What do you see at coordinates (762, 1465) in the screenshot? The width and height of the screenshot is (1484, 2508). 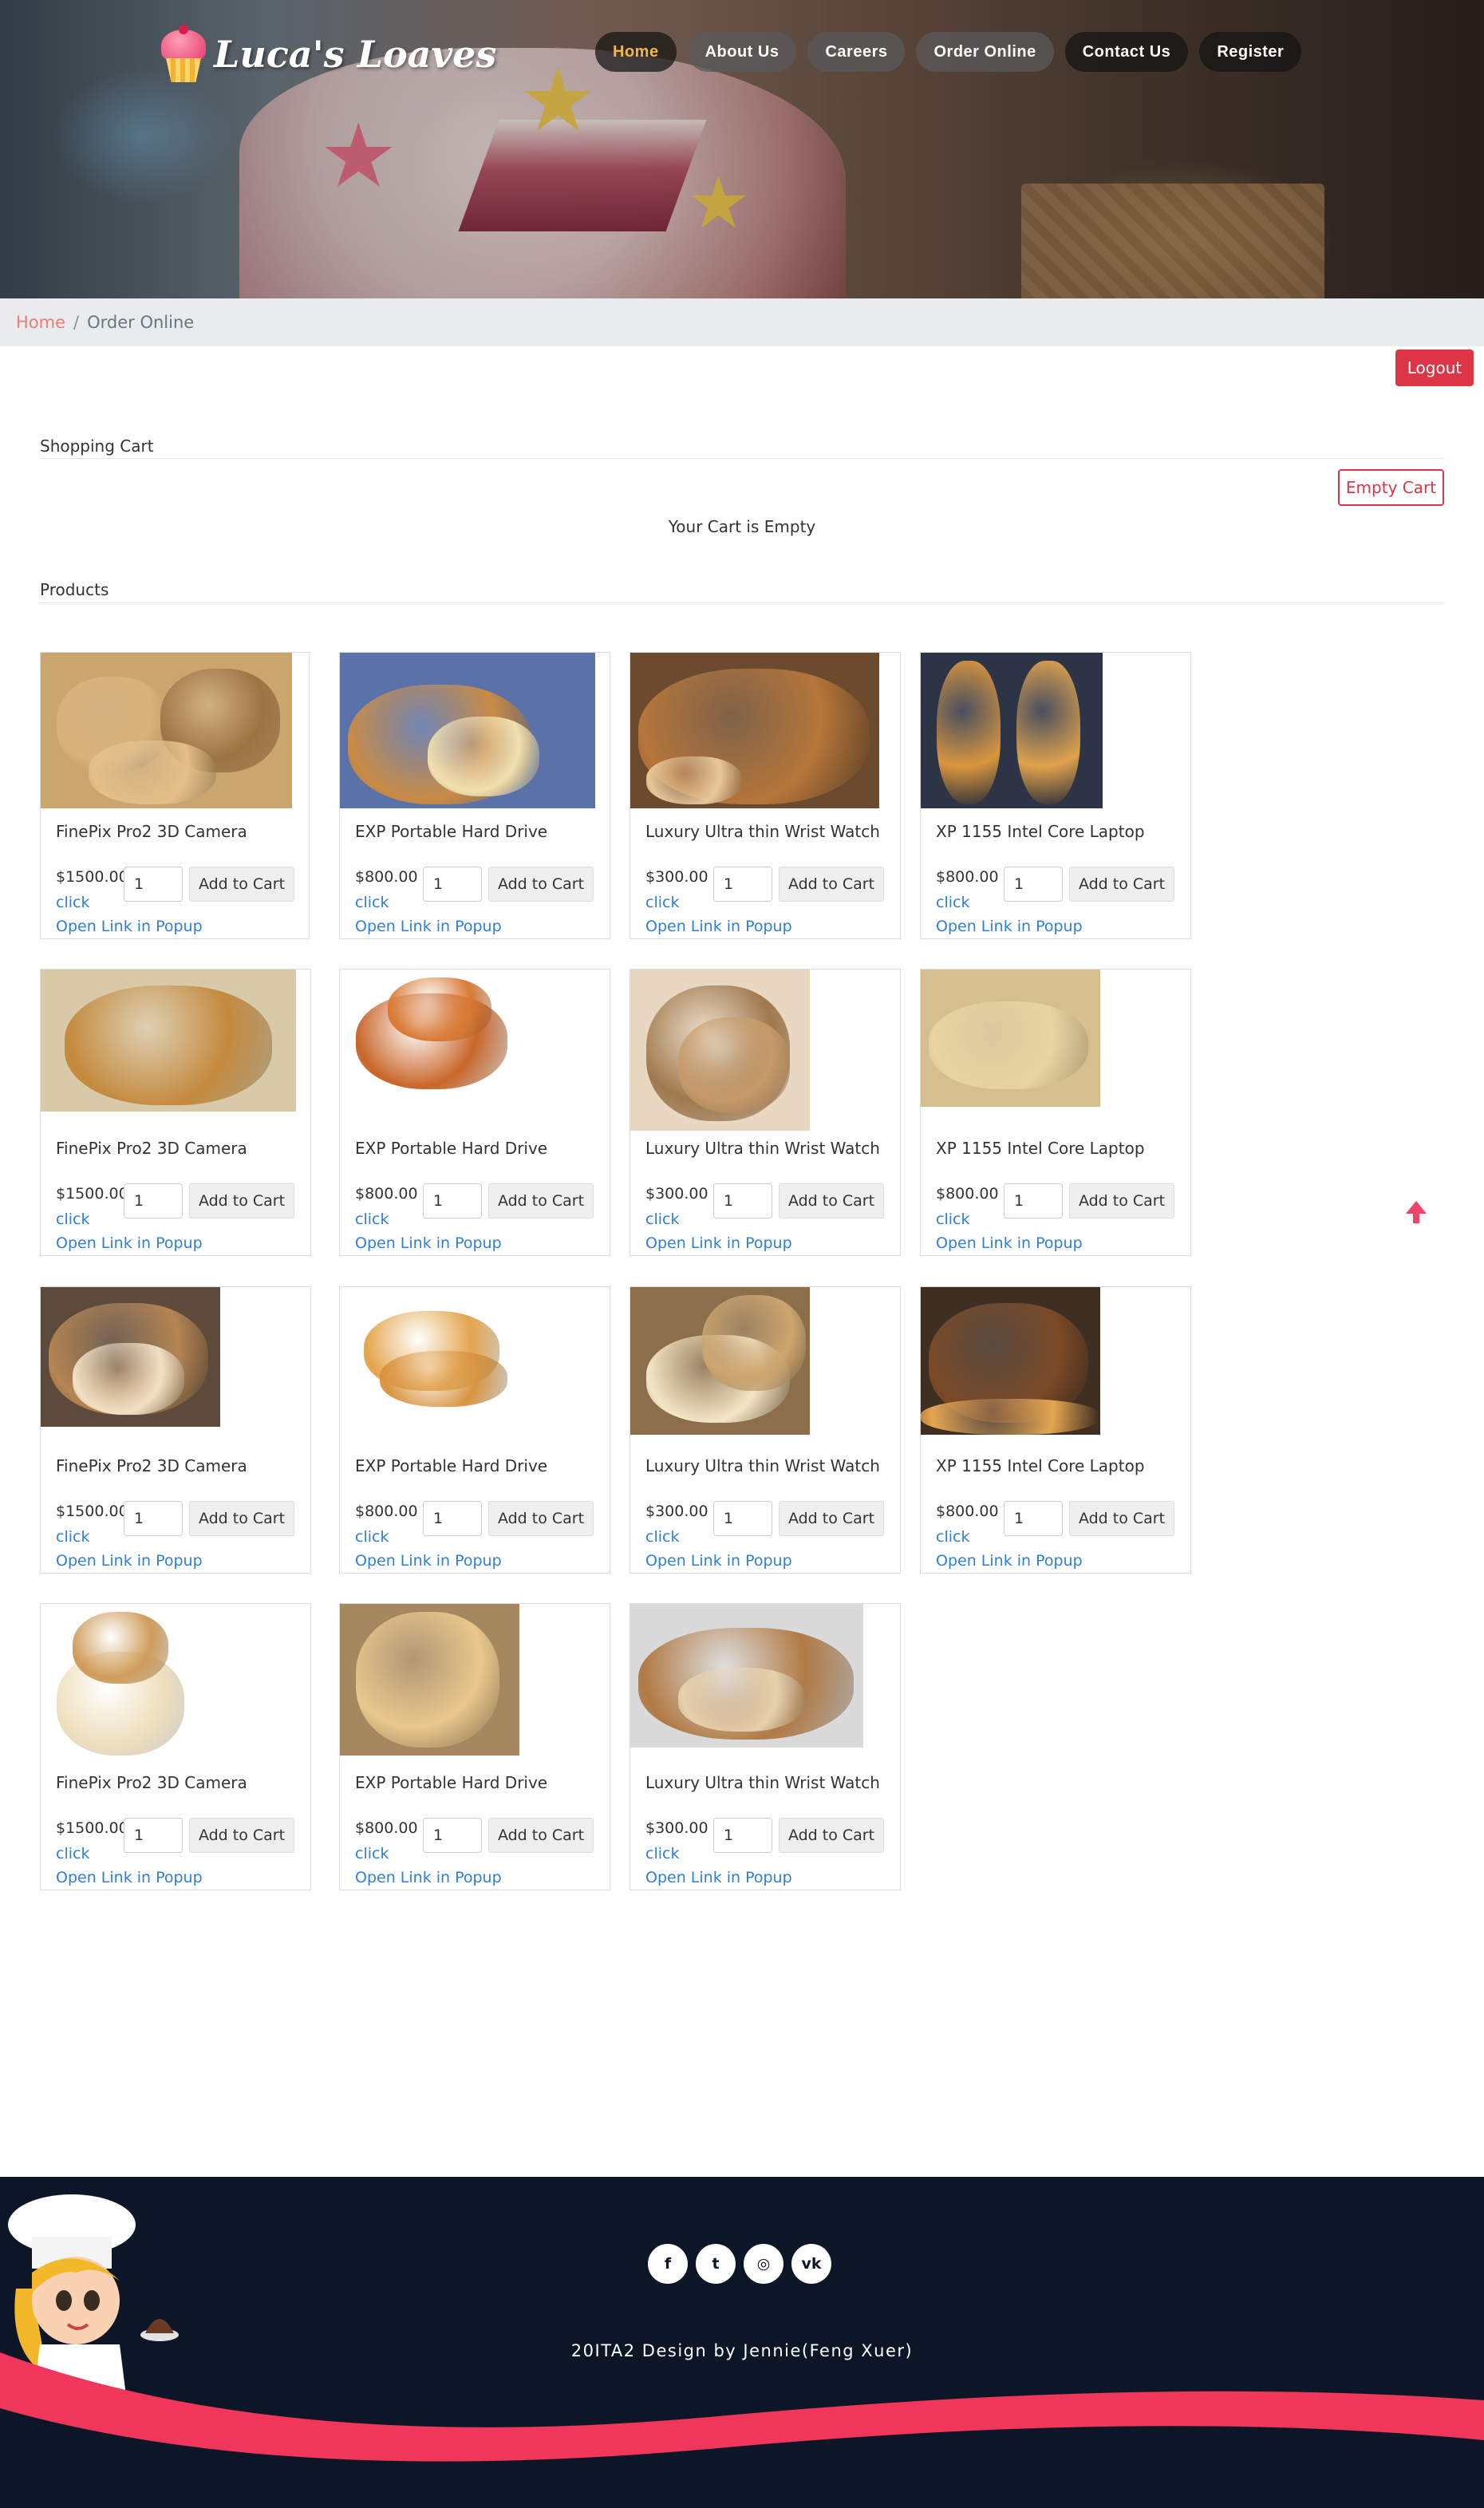 I see `product-name: Luxury Ultra thin Wrist Watch` at bounding box center [762, 1465].